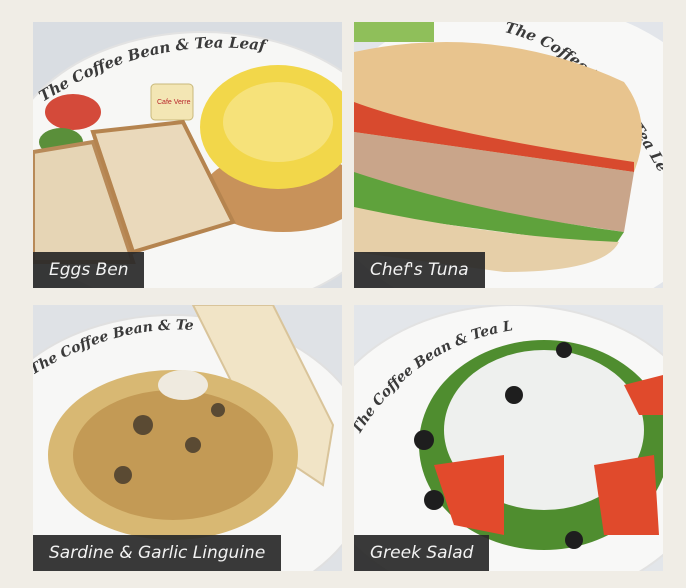  I want to click on menu-card-caption: Greek Salad, so click(422, 553).